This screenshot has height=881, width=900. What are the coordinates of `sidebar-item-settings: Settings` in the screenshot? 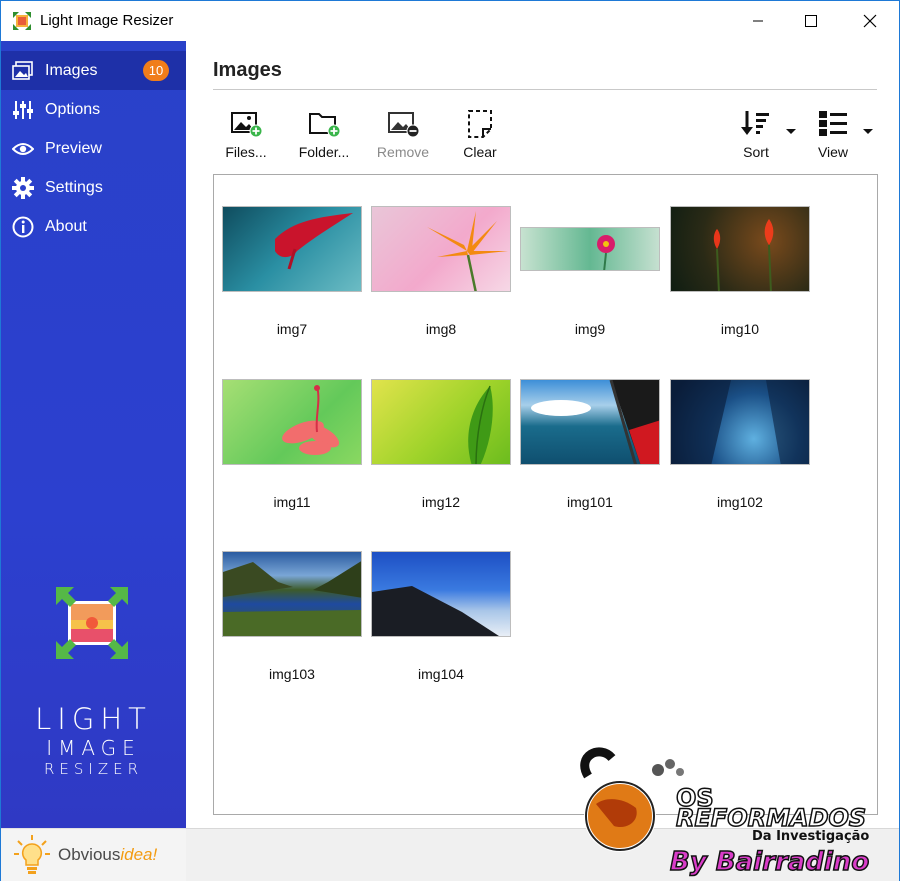 It's located at (93, 187).